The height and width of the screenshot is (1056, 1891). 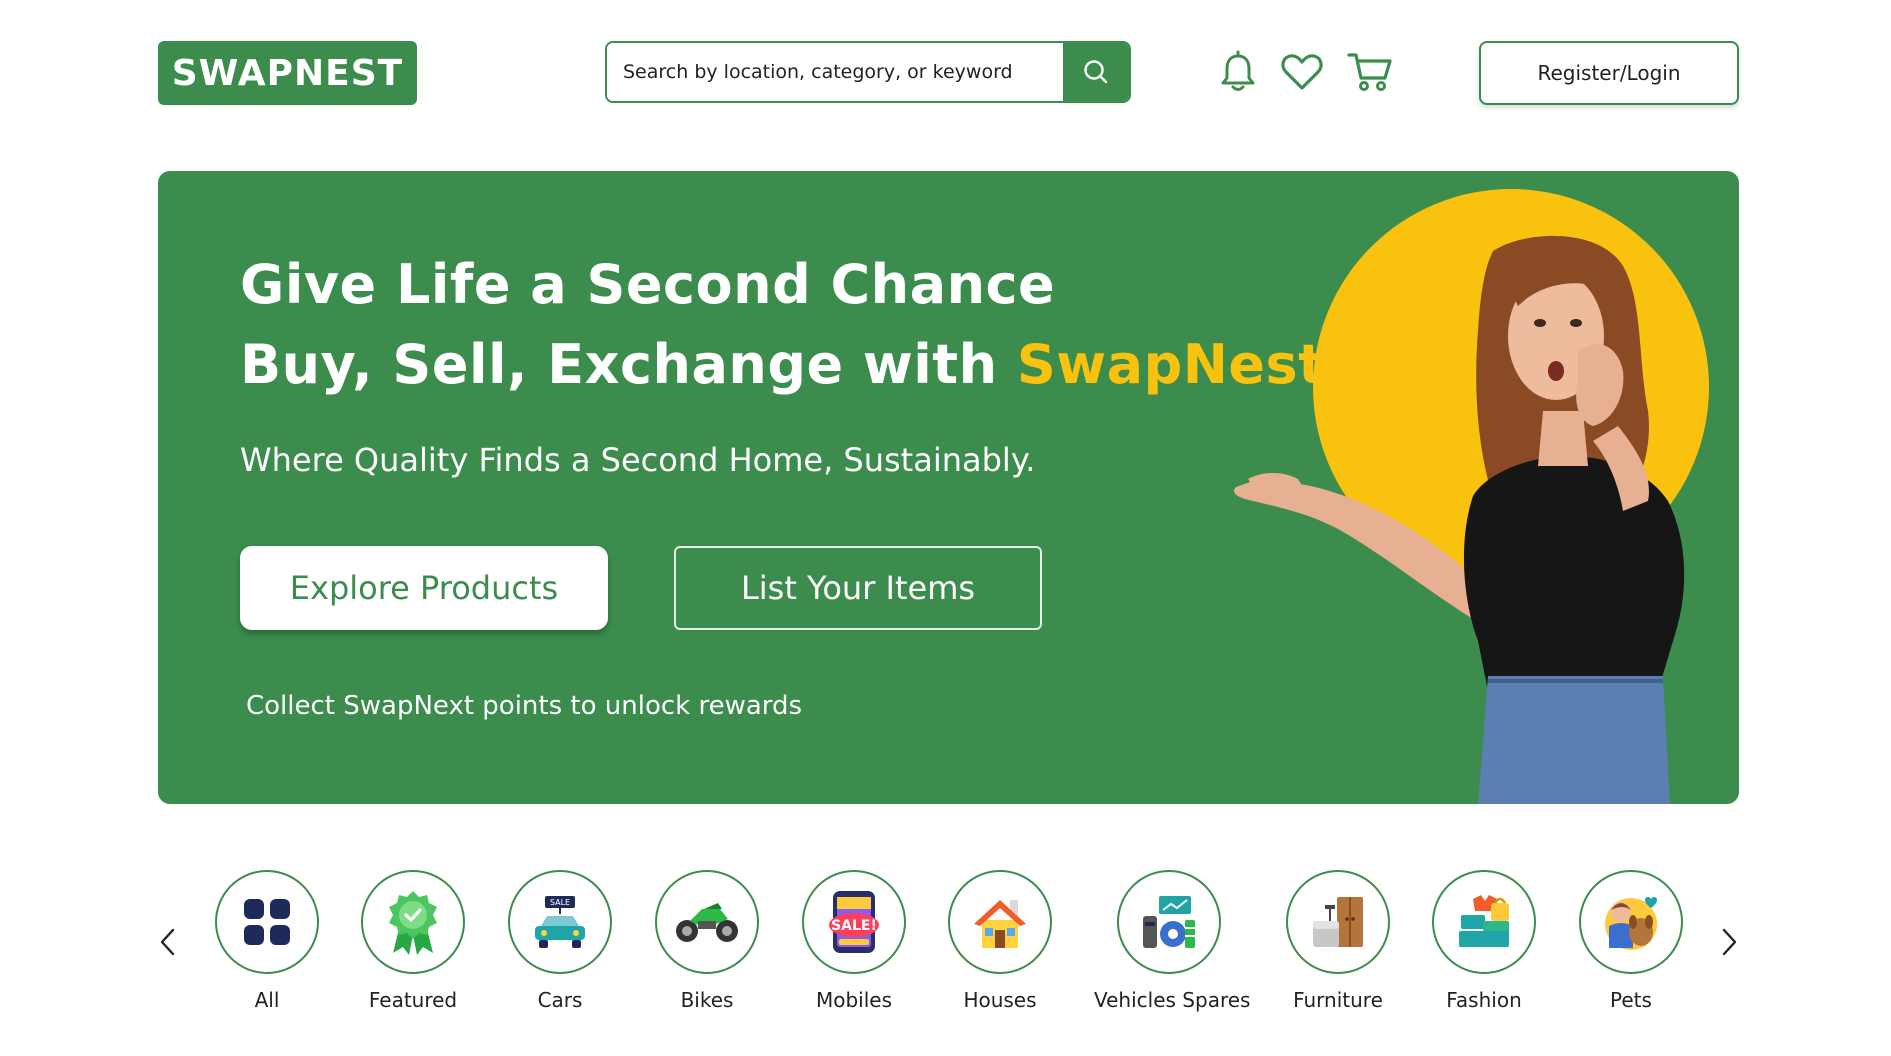 I want to click on bell-icon, so click(x=1238, y=70).